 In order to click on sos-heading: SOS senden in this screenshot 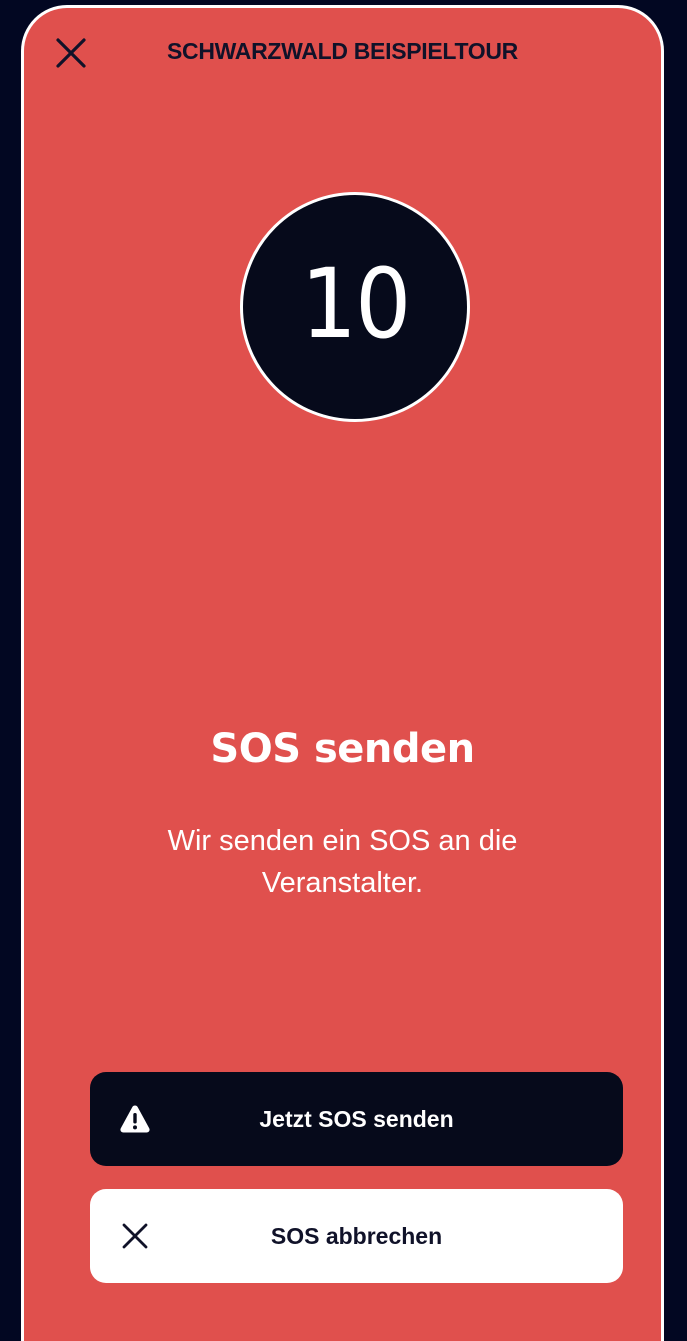, I will do `click(342, 749)`.